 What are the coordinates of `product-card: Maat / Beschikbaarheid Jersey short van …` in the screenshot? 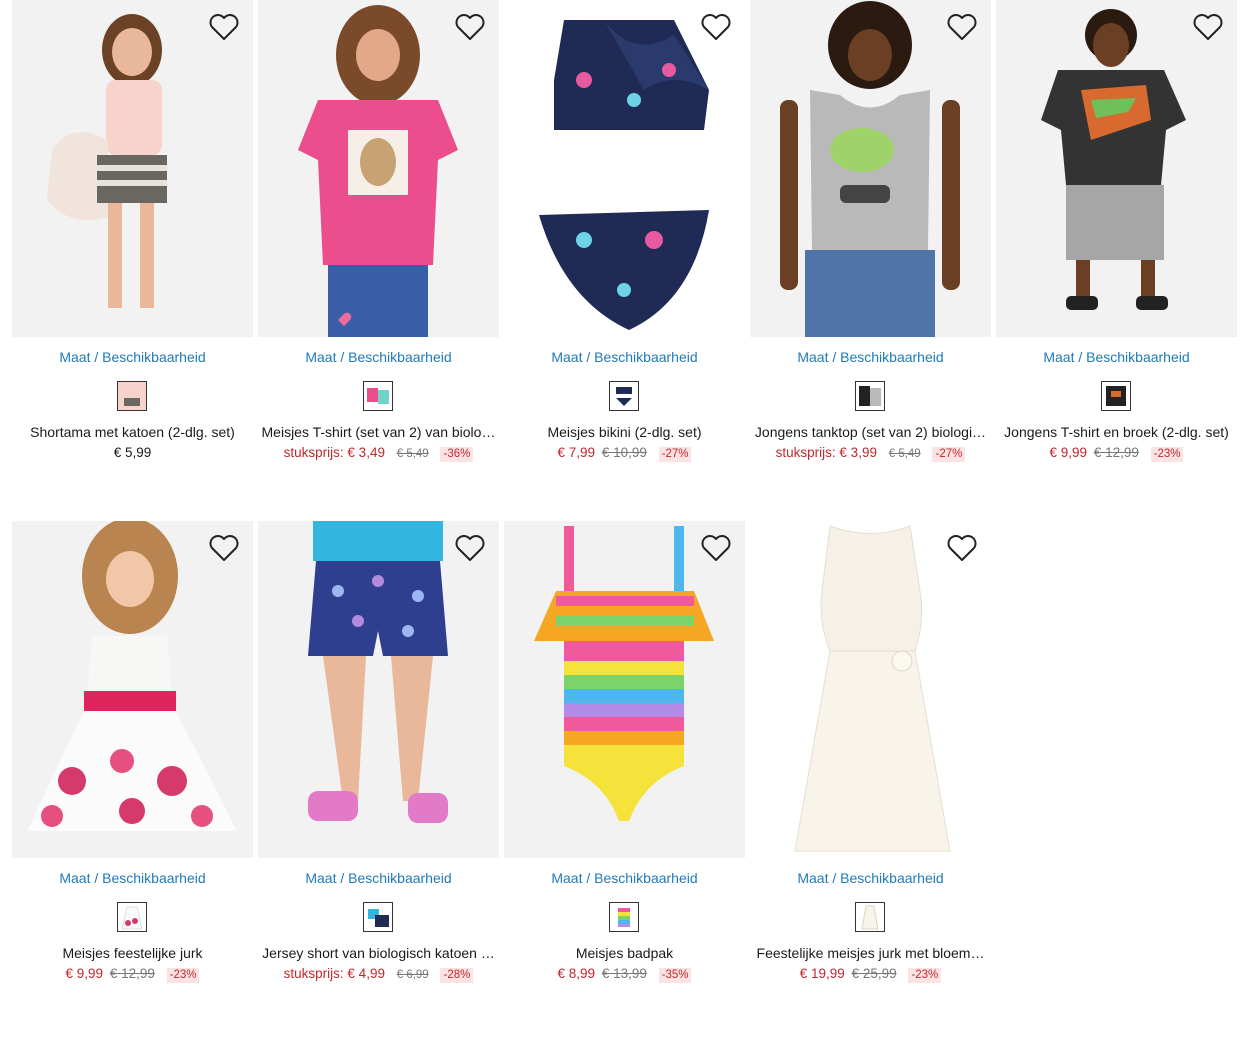 It's located at (378, 766).